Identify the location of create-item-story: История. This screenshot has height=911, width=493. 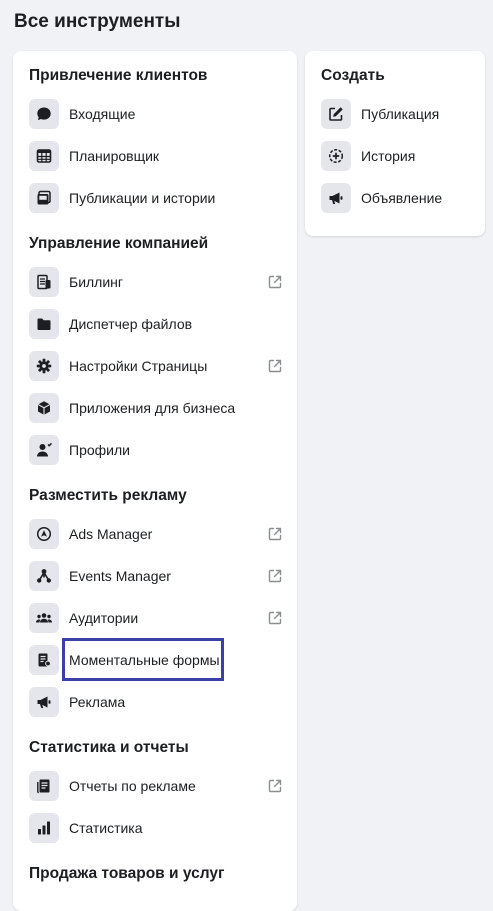
(396, 156).